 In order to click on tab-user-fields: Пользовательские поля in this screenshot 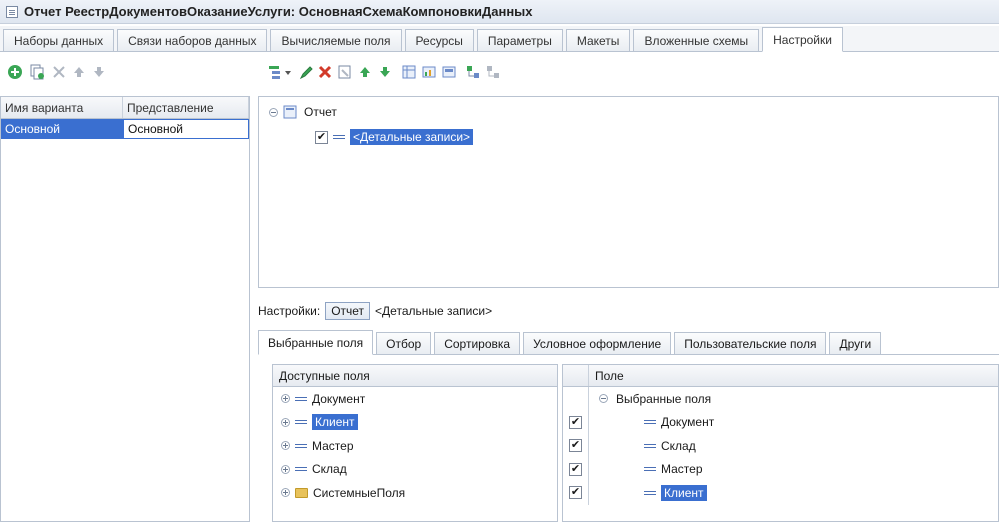, I will do `click(750, 343)`.